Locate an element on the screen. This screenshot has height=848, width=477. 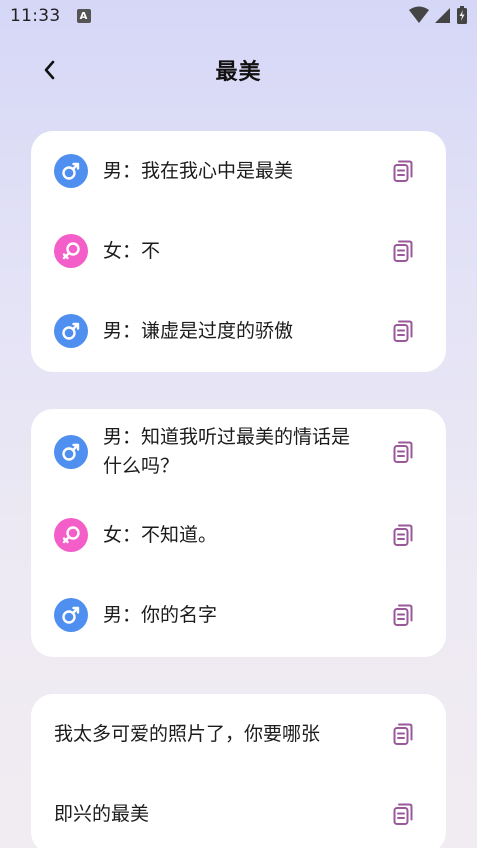
page-title: 最美 is located at coordinates (238, 72).